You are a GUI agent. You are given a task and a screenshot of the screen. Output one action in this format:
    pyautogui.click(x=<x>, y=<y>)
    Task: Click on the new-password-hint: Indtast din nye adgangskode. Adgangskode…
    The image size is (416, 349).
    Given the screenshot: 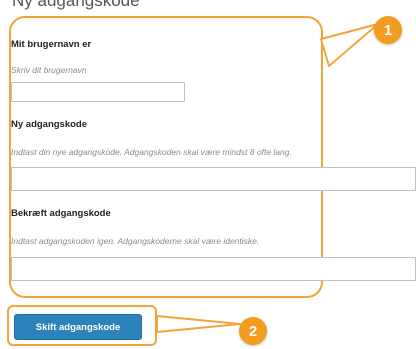 What is the action you would take?
    pyautogui.click(x=151, y=152)
    